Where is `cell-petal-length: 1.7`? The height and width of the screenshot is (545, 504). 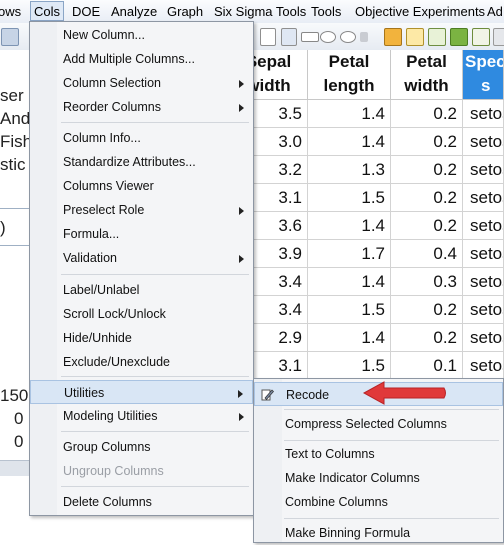
cell-petal-length: 1.7 is located at coordinates (349, 254).